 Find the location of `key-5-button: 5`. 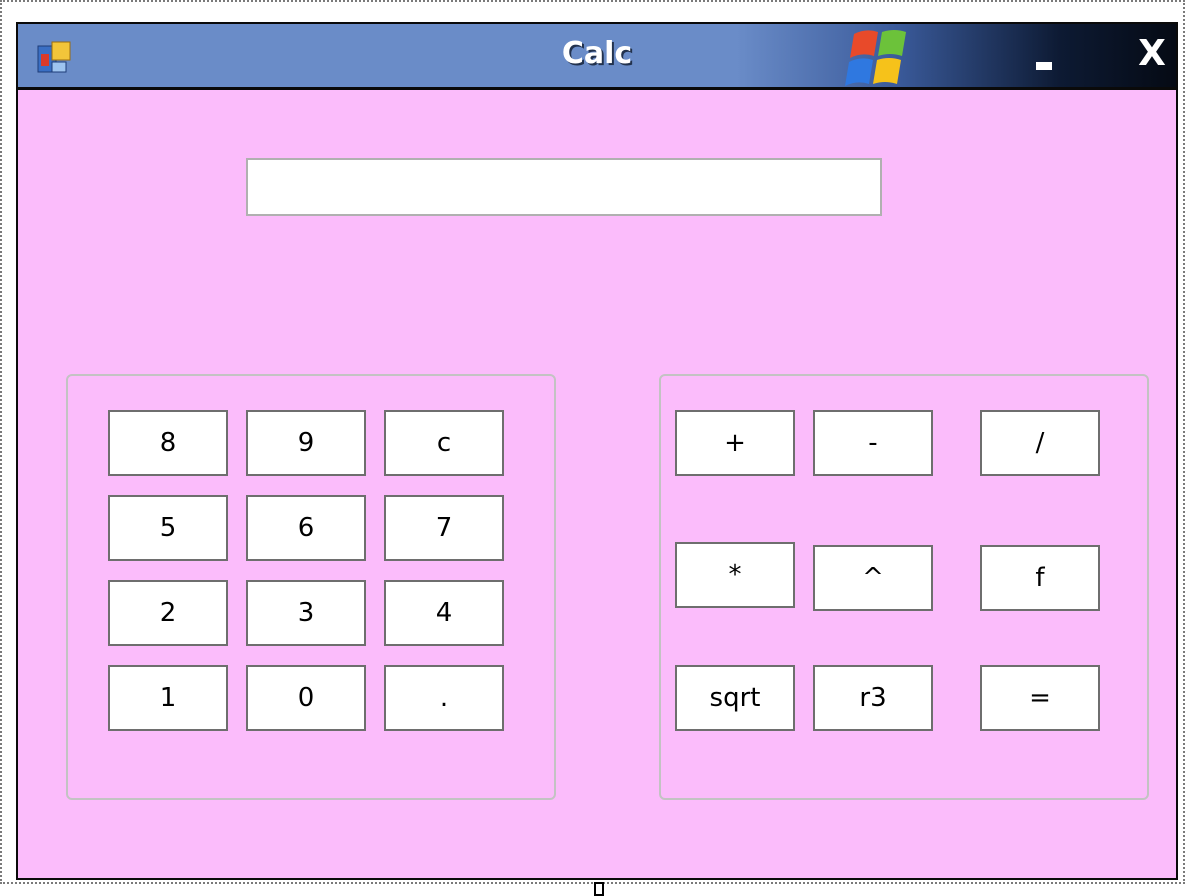

key-5-button: 5 is located at coordinates (168, 528).